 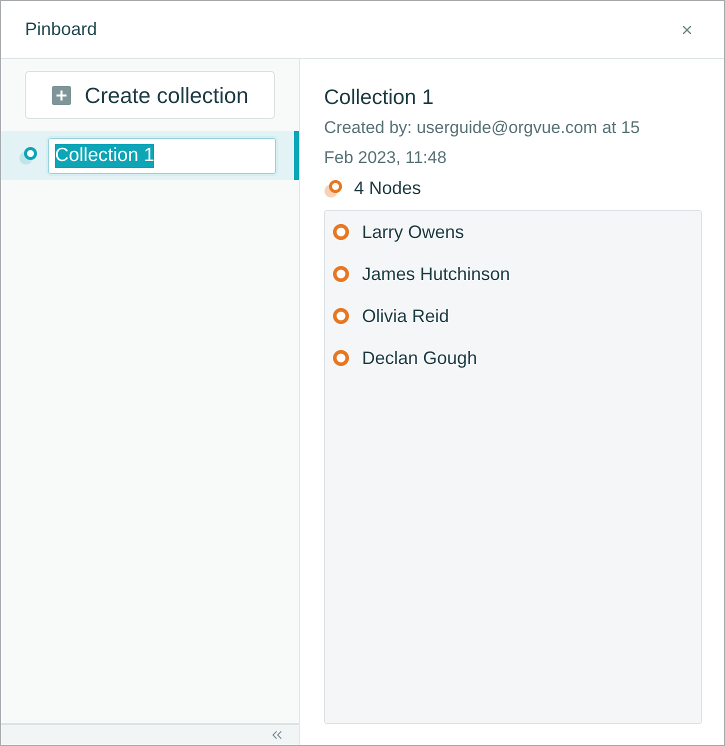 What do you see at coordinates (413, 232) in the screenshot?
I see `node-name: Larry Owens` at bounding box center [413, 232].